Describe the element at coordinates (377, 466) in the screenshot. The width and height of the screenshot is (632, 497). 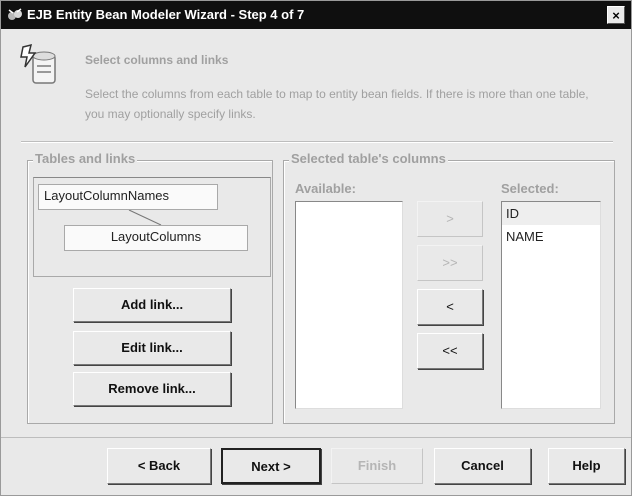
I see `finish-button: Finish` at that location.